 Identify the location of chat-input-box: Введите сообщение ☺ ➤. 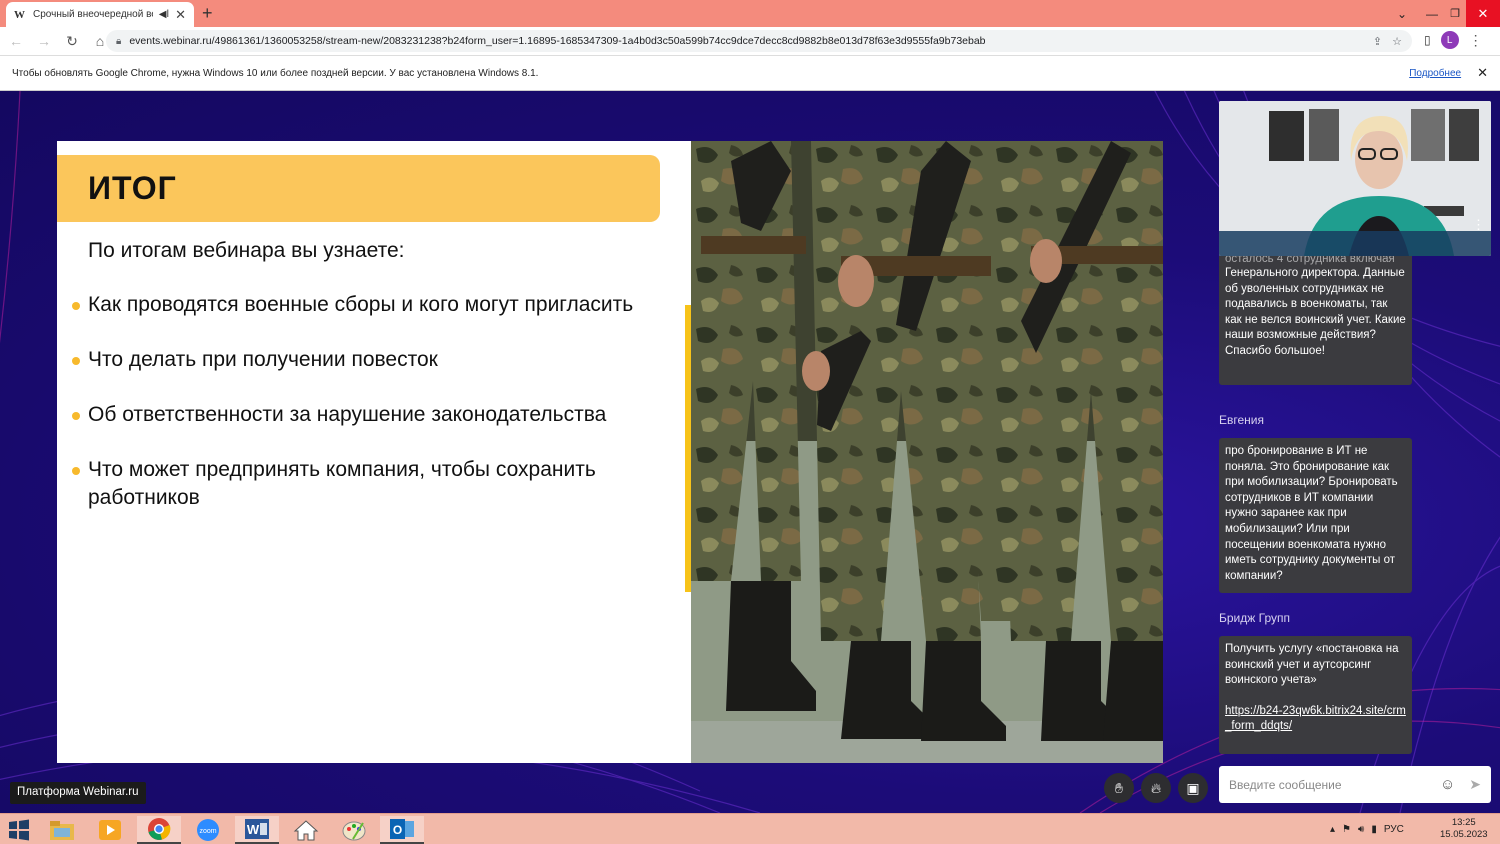
(1355, 784).